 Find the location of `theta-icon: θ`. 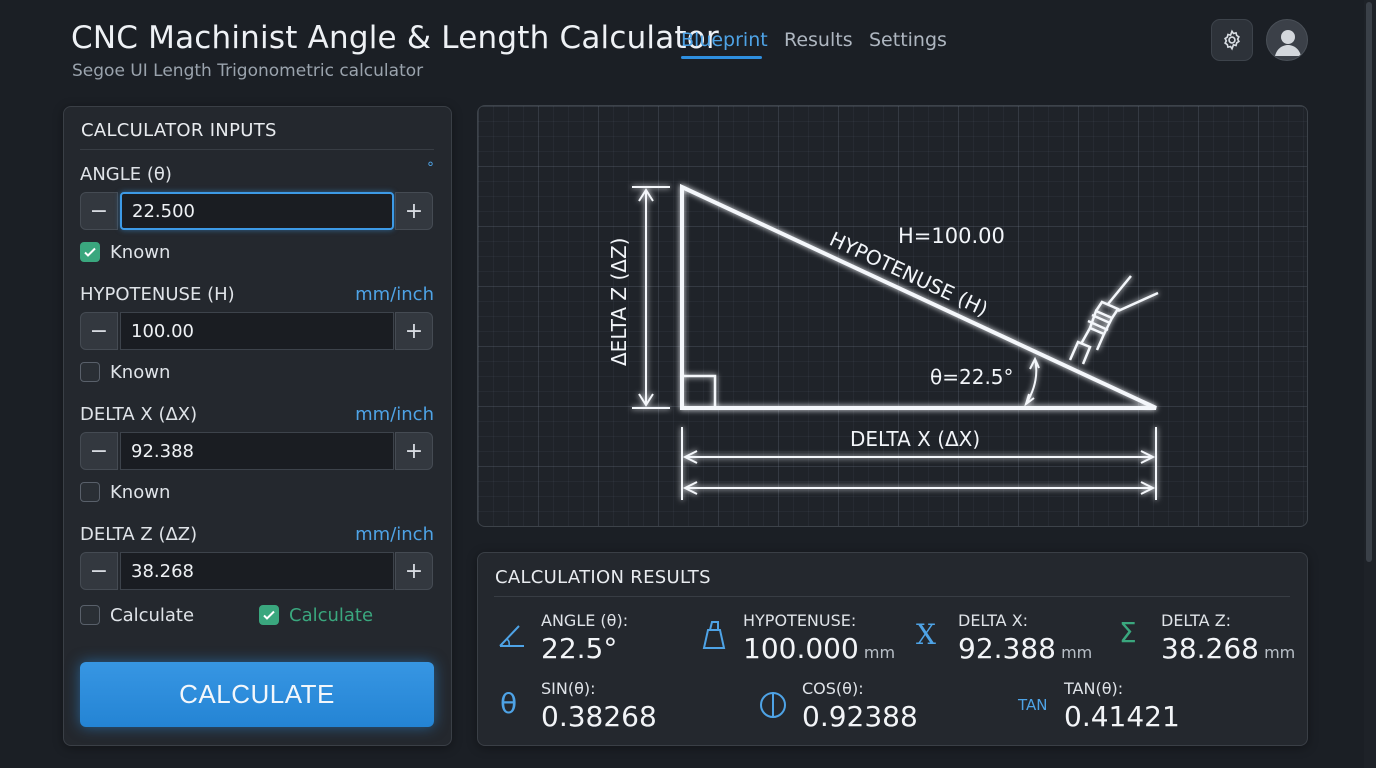

theta-icon: θ is located at coordinates (509, 703).